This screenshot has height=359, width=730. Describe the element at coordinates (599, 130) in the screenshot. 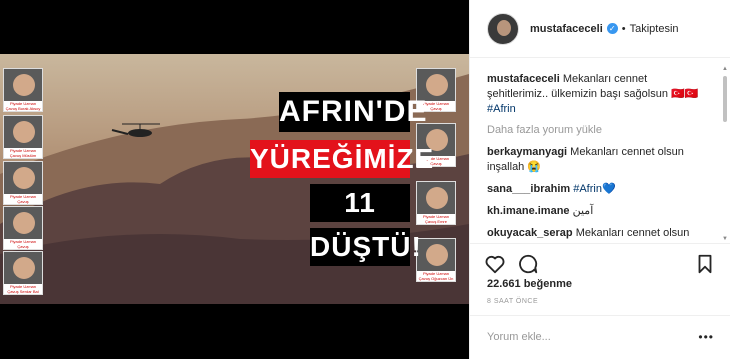

I see `load-more-comments: Daha fazla yorum yükle` at that location.